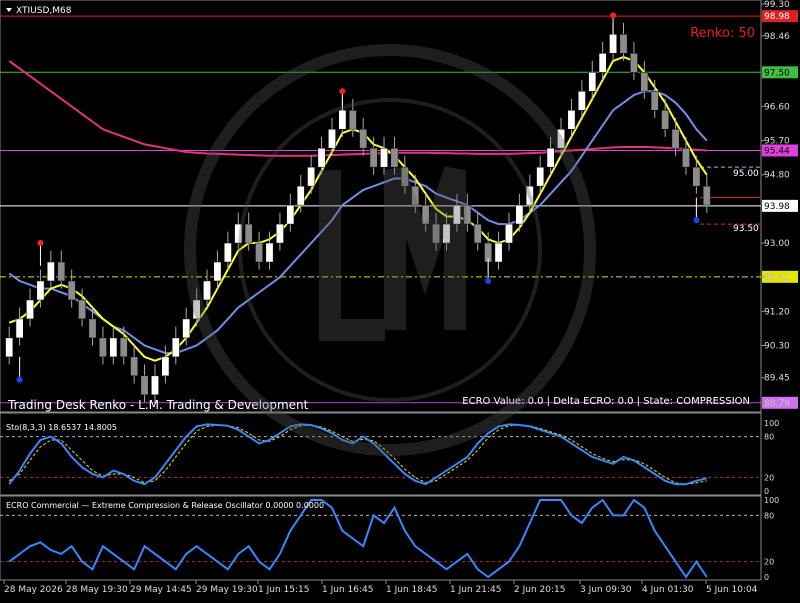 Image resolution: width=800 pixels, height=603 pixels. What do you see at coordinates (777, 278) in the screenshot?
I see `price-tick-label: 92.11` at bounding box center [777, 278].